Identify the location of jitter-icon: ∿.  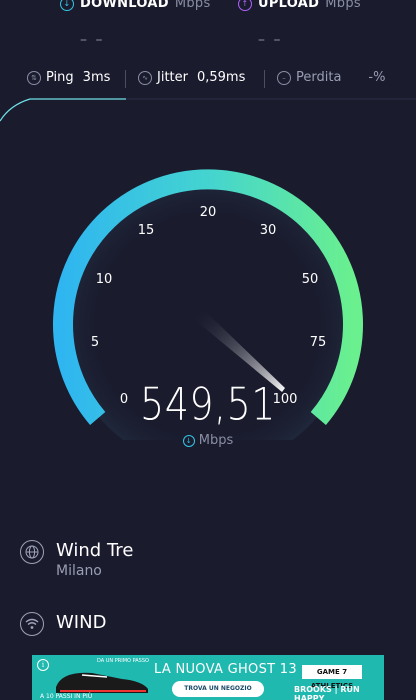
(145, 77).